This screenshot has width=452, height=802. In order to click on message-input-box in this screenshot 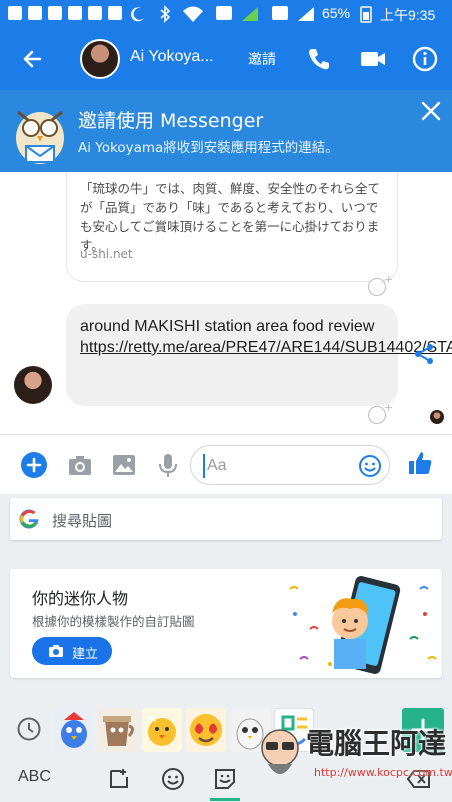, I will do `click(290, 465)`.